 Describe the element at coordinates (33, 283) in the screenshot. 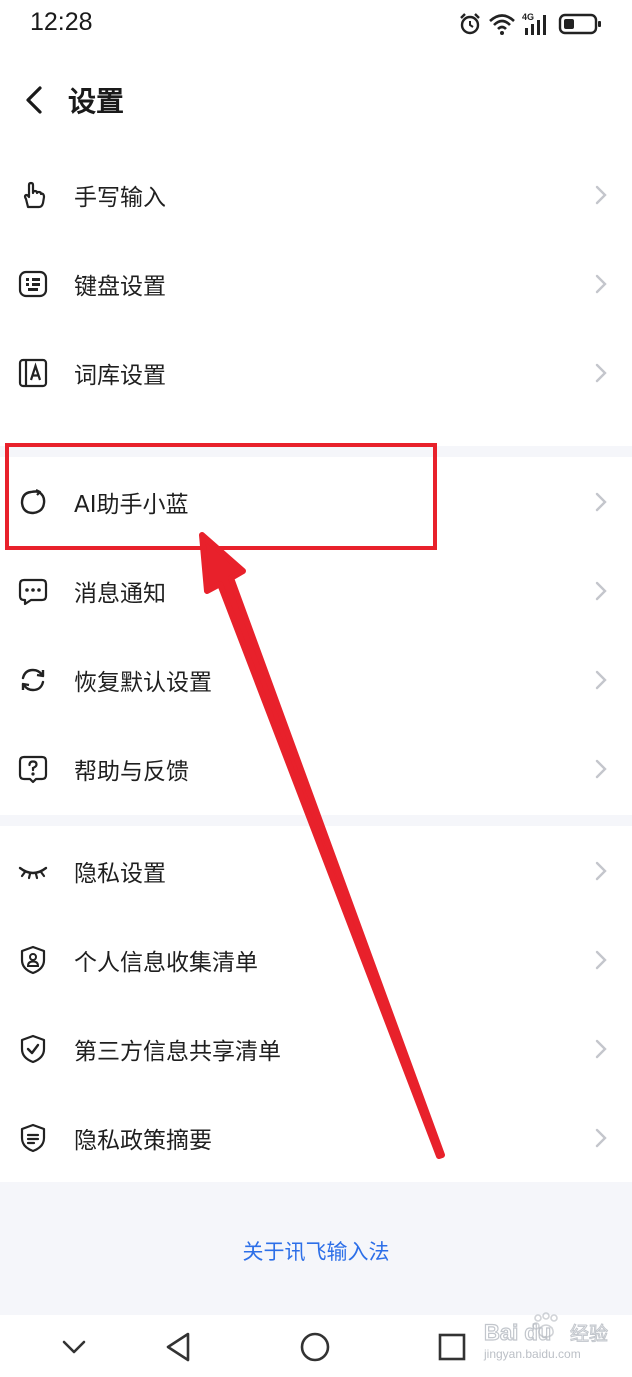

I see `keyboard-icon` at that location.